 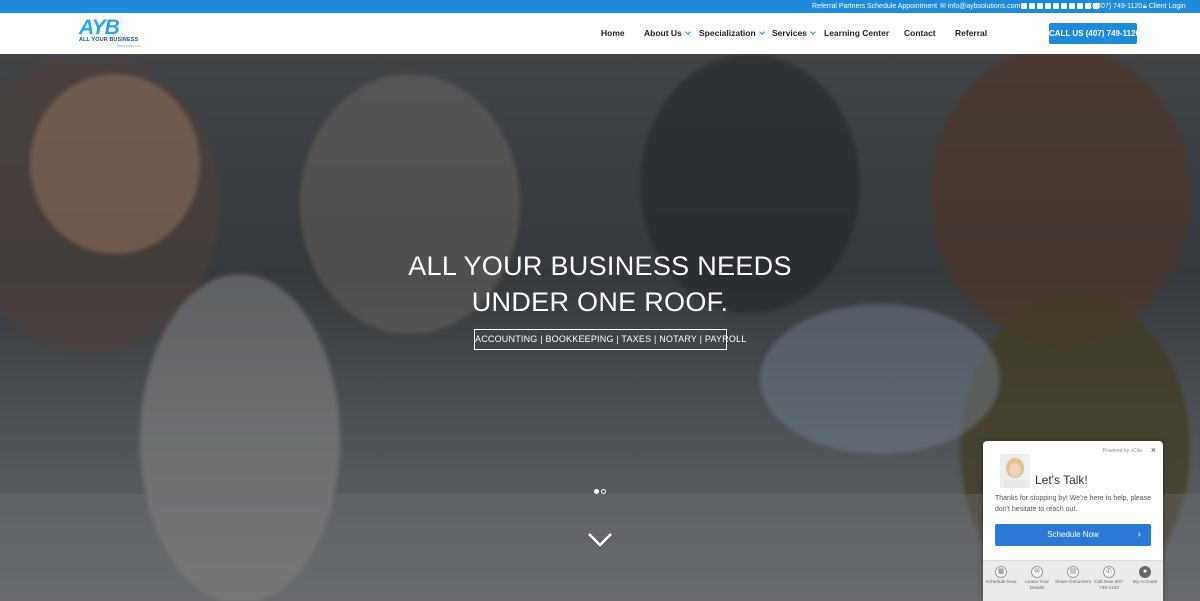 I want to click on phone-link: ✆ (407) 749-1120, so click(x=1114, y=6).